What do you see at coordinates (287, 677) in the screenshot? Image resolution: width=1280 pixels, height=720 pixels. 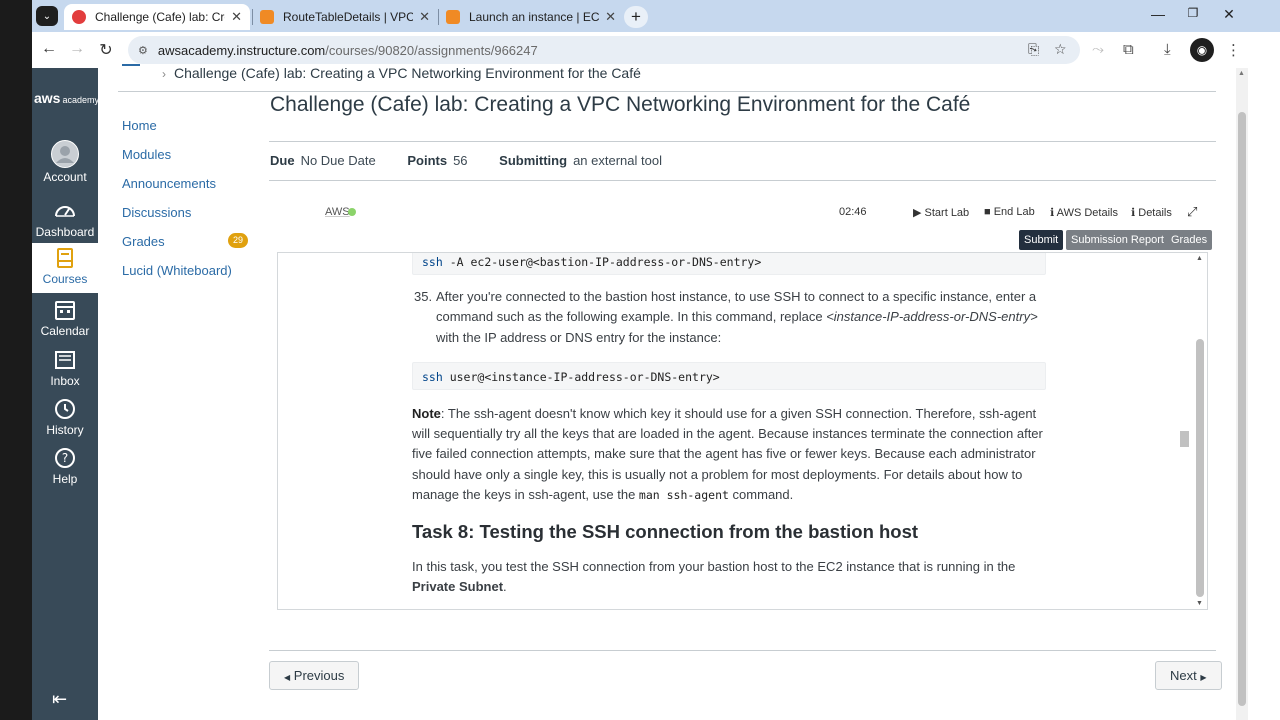 I see `caret-left-icon: ◀` at bounding box center [287, 677].